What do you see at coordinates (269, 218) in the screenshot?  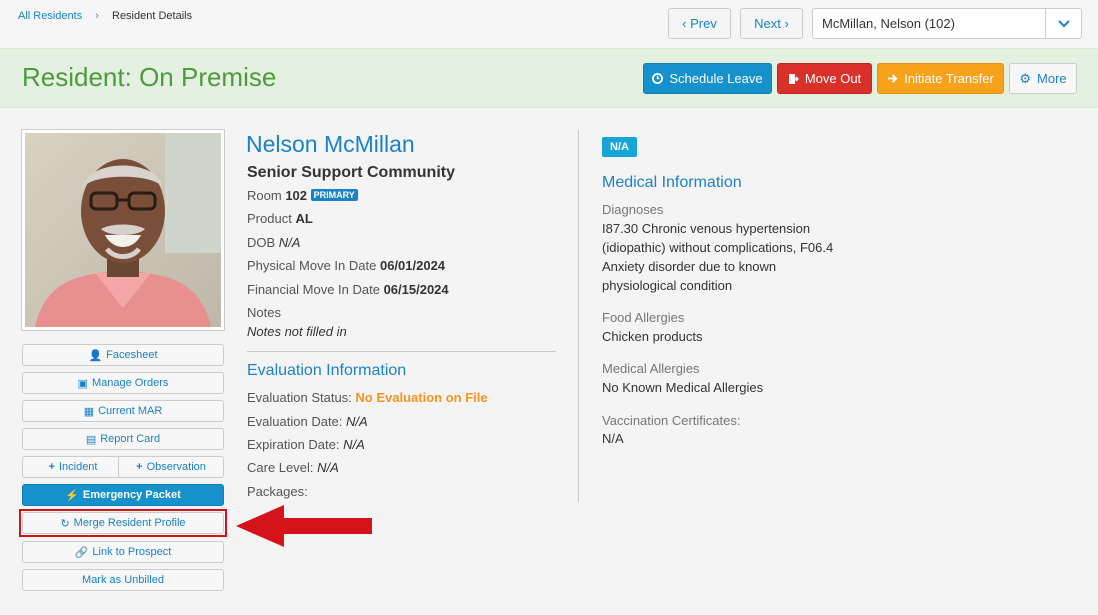 I see `product-label: Product` at bounding box center [269, 218].